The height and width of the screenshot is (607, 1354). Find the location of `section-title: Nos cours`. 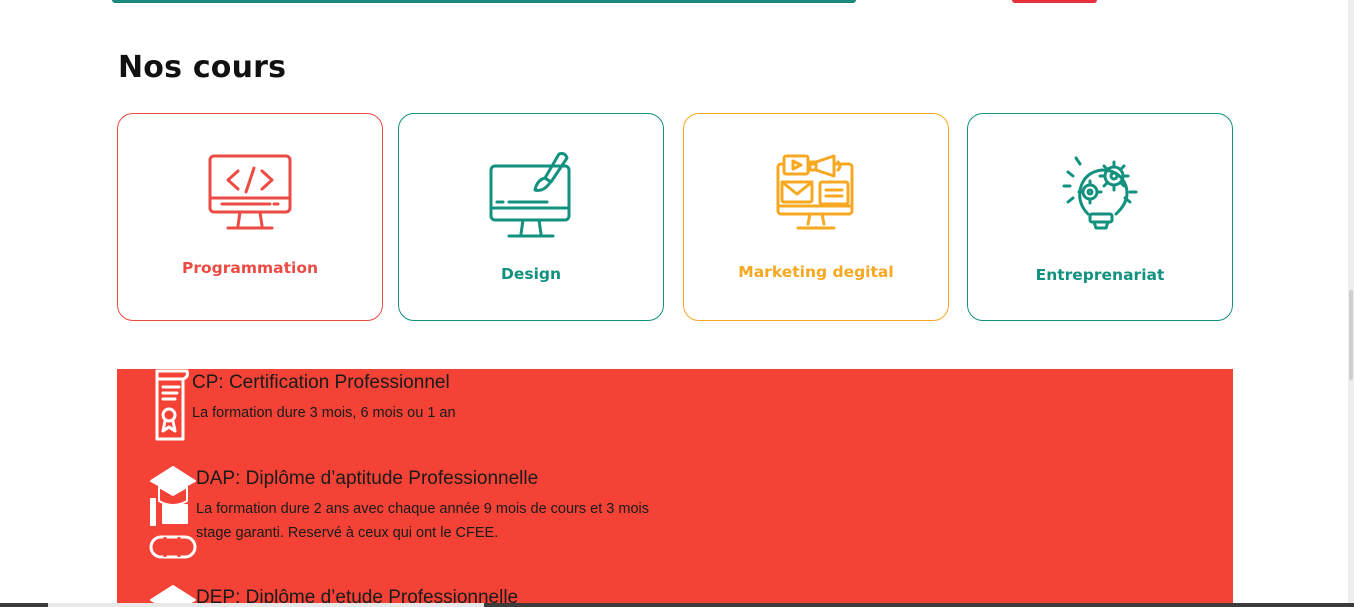

section-title: Nos cours is located at coordinates (202, 67).